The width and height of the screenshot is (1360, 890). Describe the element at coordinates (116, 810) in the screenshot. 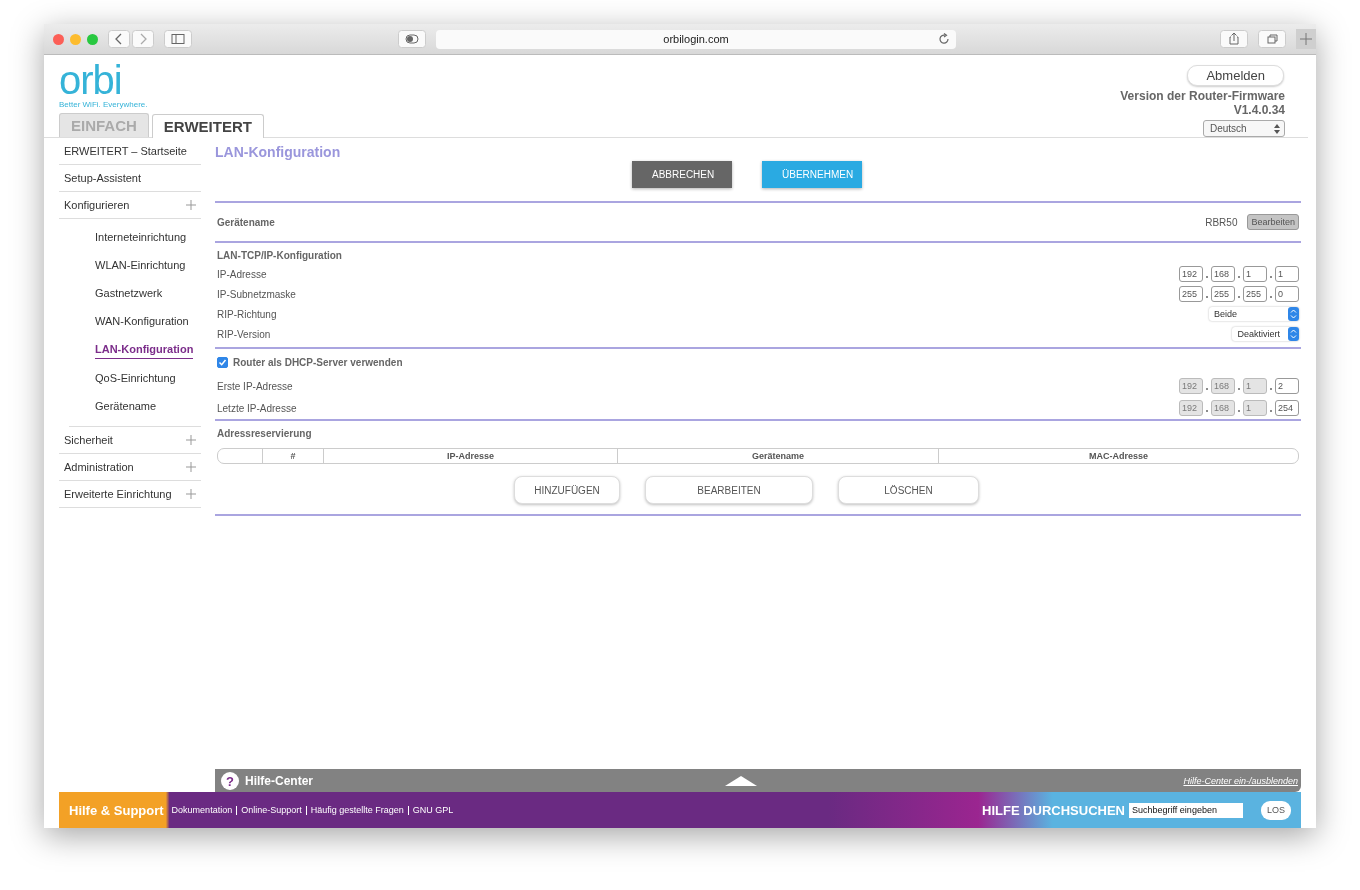

I see `footer-title: Hilfe & Support` at that location.